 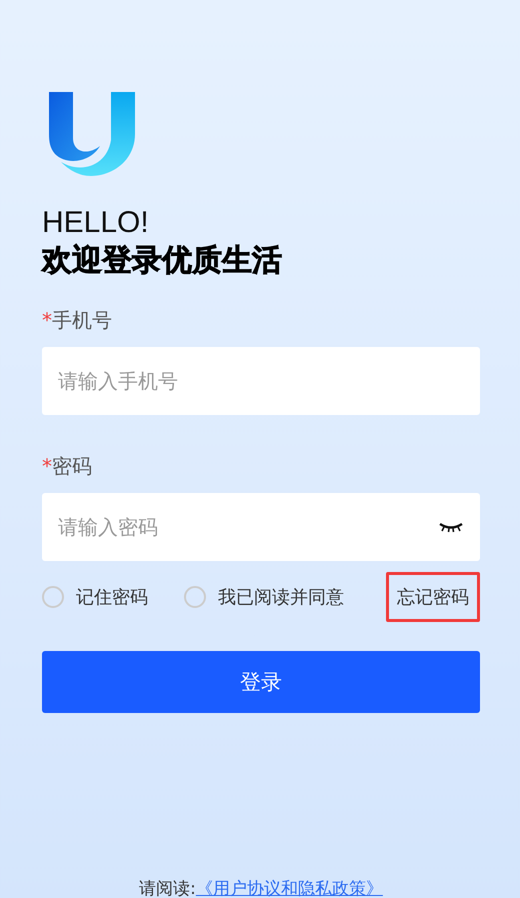 What do you see at coordinates (92, 134) in the screenshot?
I see `logo-icon` at bounding box center [92, 134].